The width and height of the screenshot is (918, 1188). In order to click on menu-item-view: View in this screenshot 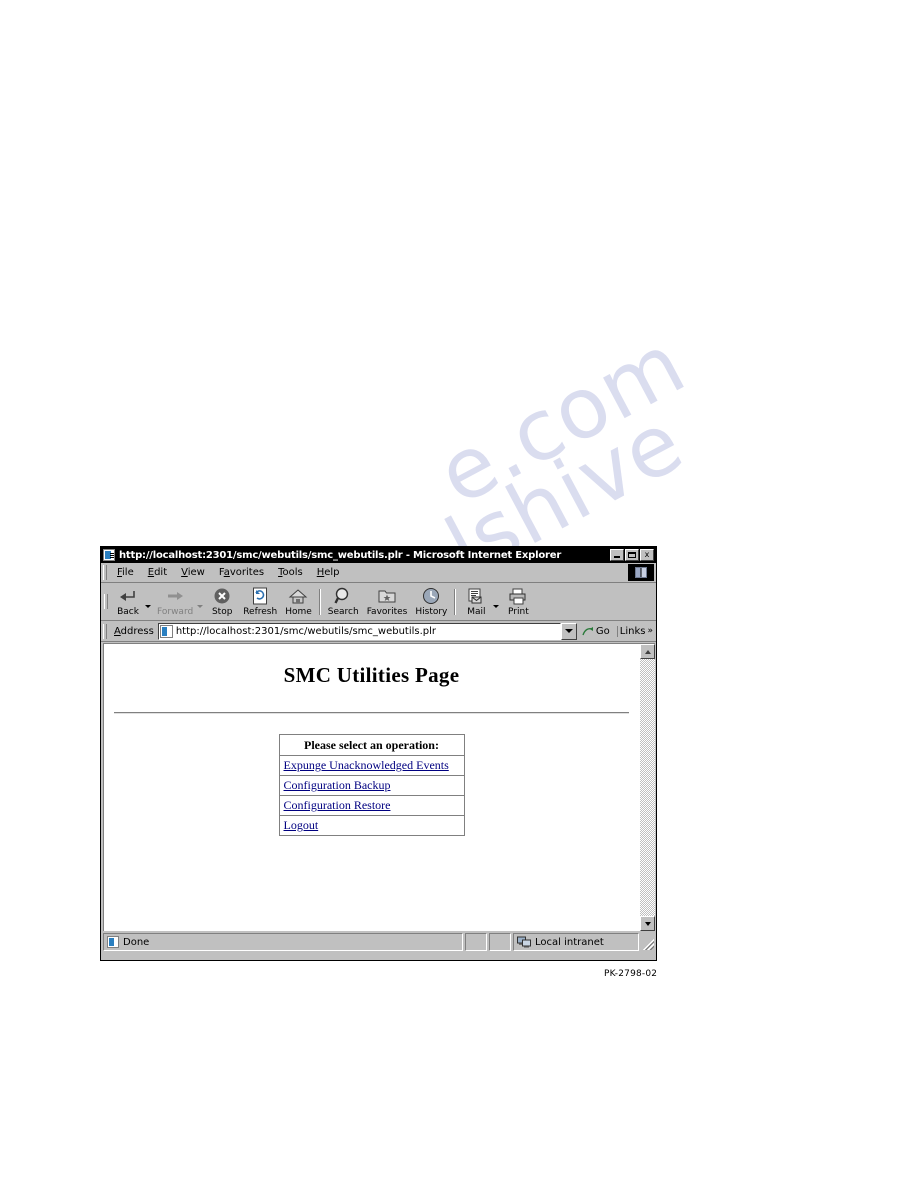, I will do `click(193, 572)`.